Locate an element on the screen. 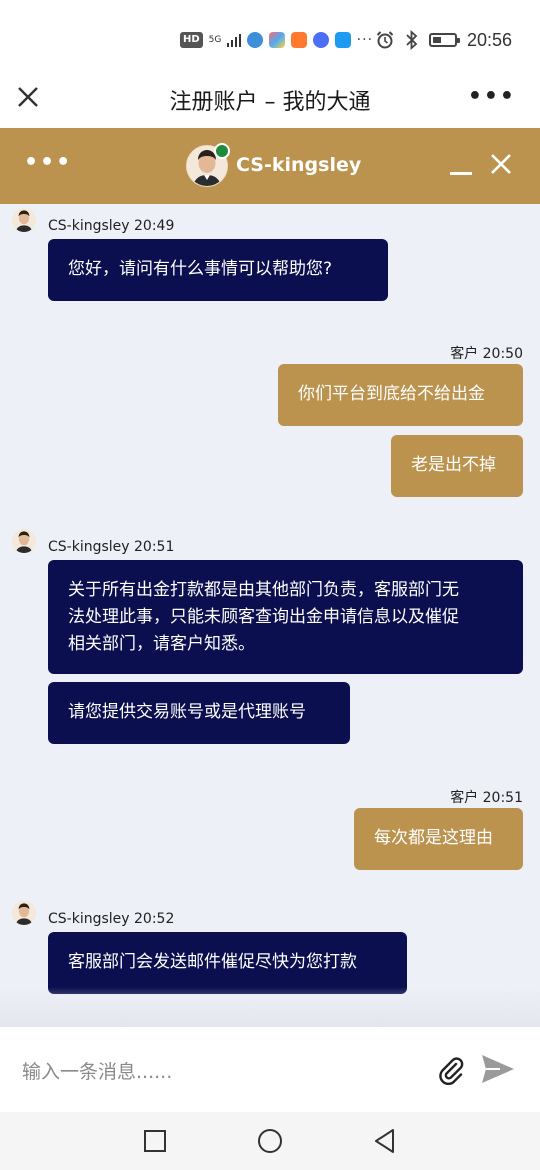 The image size is (540, 1170). status-right: 20:56 is located at coordinates (443, 40).